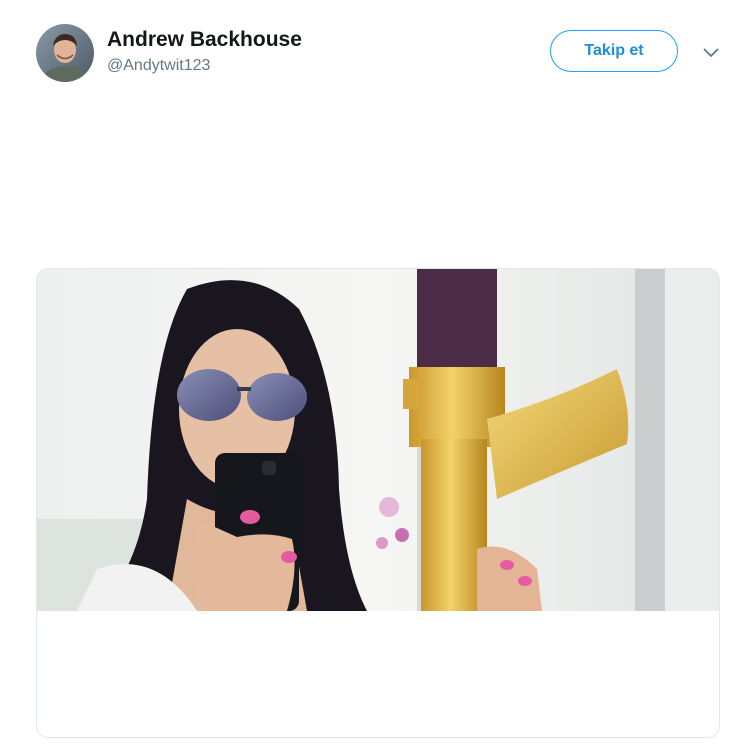 The width and height of the screenshot is (750, 754). I want to click on author-display-name: Andrew Backhouse, so click(204, 40).